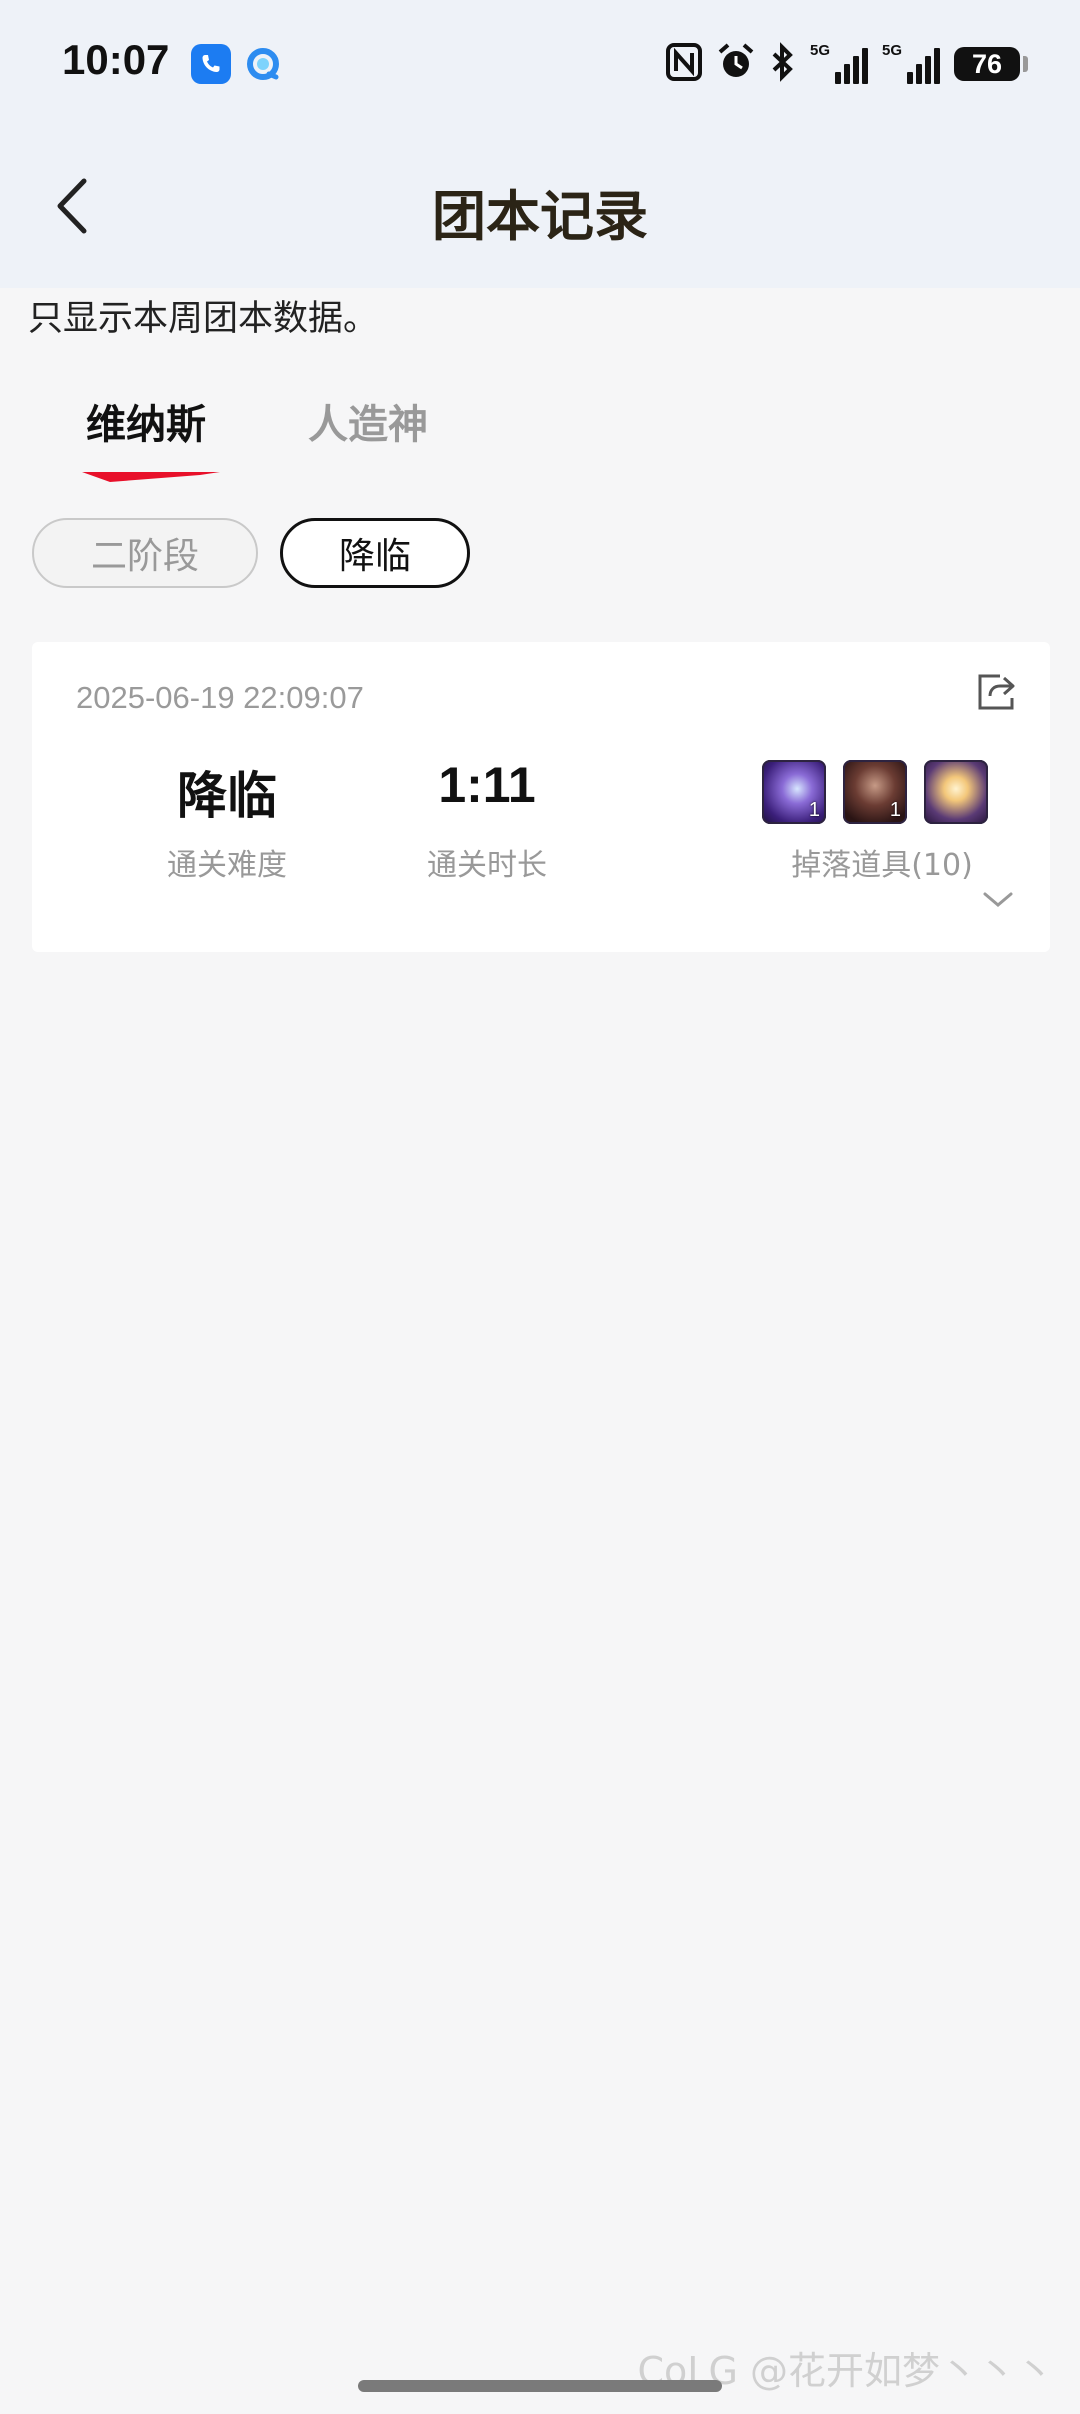  What do you see at coordinates (882, 865) in the screenshot?
I see `drops-label: 掉落道具(10)` at bounding box center [882, 865].